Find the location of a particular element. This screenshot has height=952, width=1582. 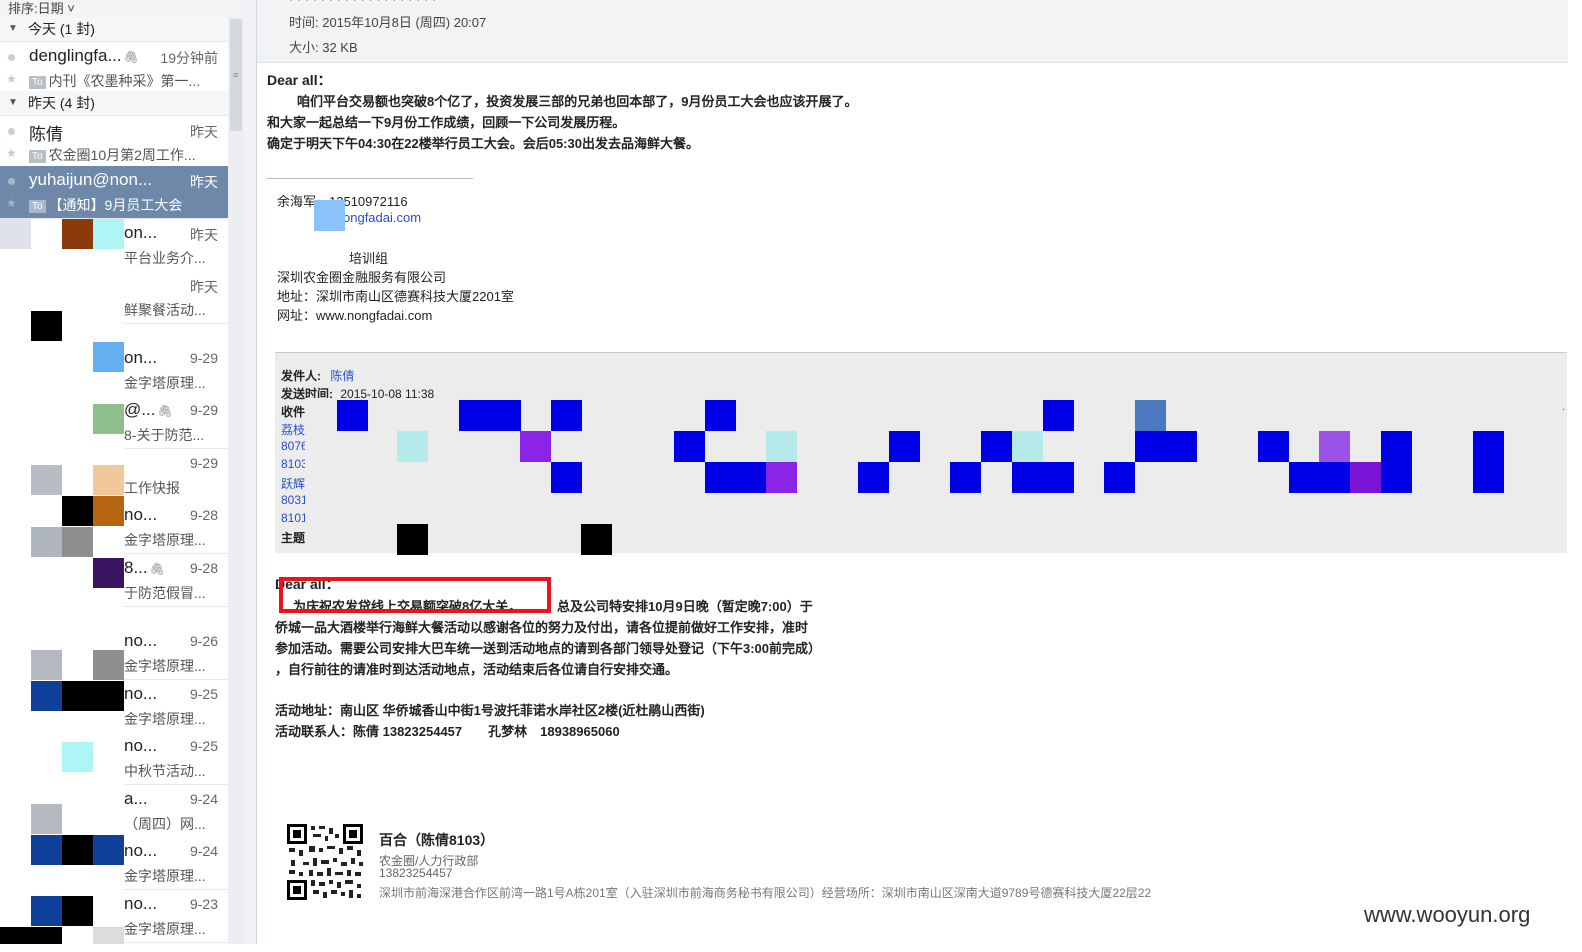

sig-dept: 培训组 is located at coordinates (369, 258).